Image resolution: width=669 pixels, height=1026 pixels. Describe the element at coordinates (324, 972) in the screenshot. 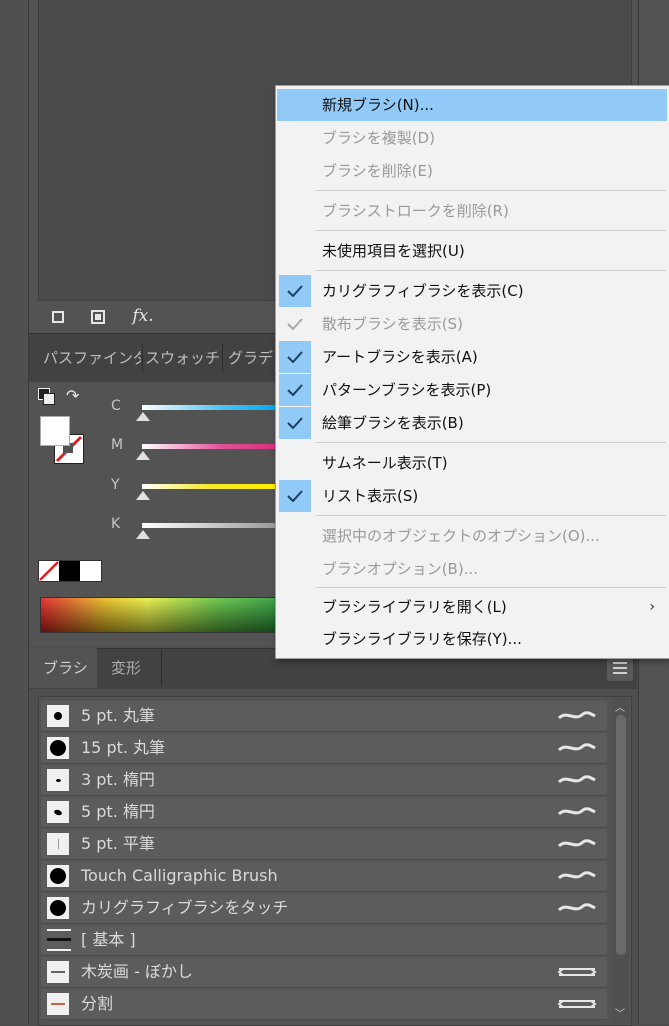

I see `brush-row: 木炭画 - ぼかし` at that location.